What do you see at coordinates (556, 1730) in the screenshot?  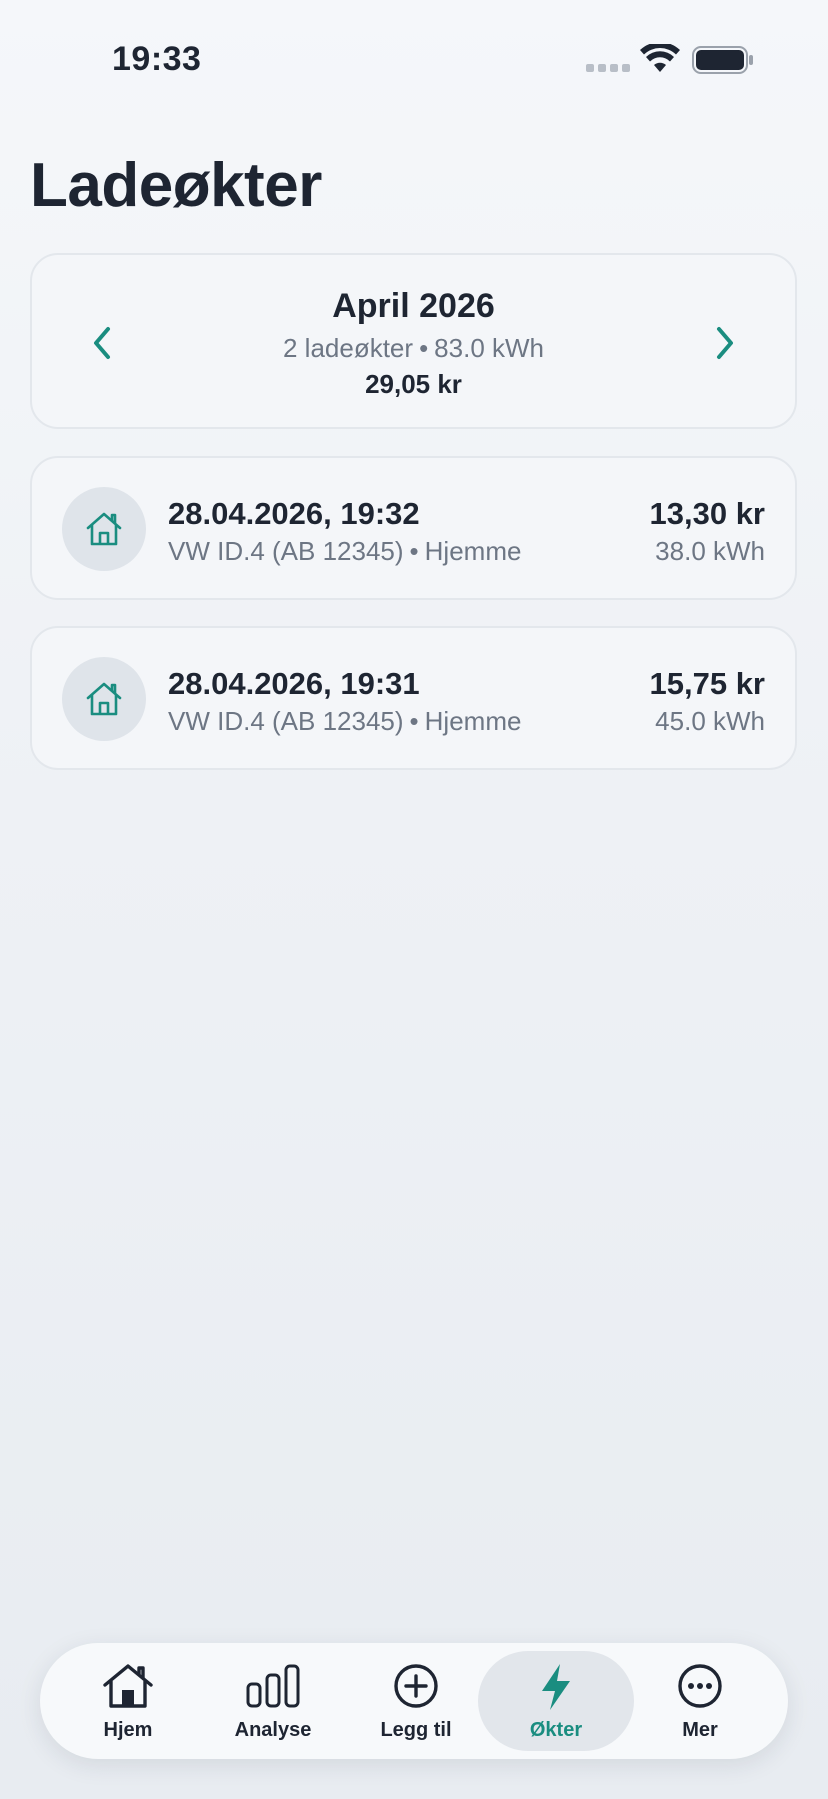 I see `tab-label: Økter` at bounding box center [556, 1730].